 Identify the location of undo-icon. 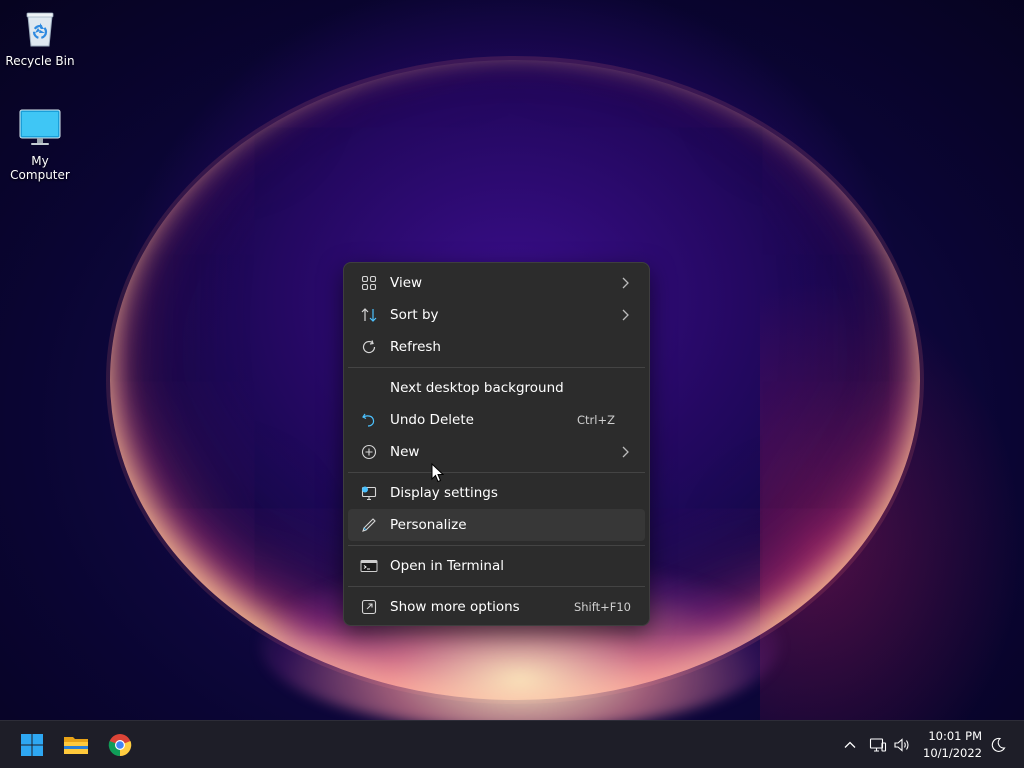
(369, 420).